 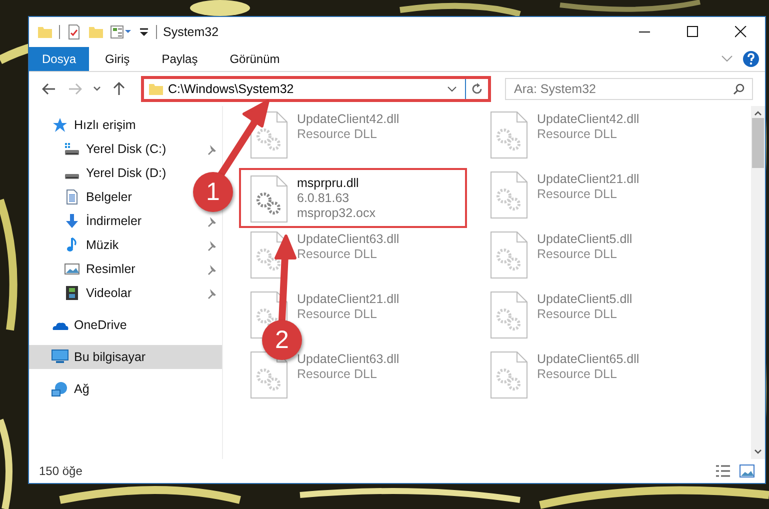 What do you see at coordinates (336, 213) in the screenshot?
I see `file-detail: msprop32.ocx` at bounding box center [336, 213].